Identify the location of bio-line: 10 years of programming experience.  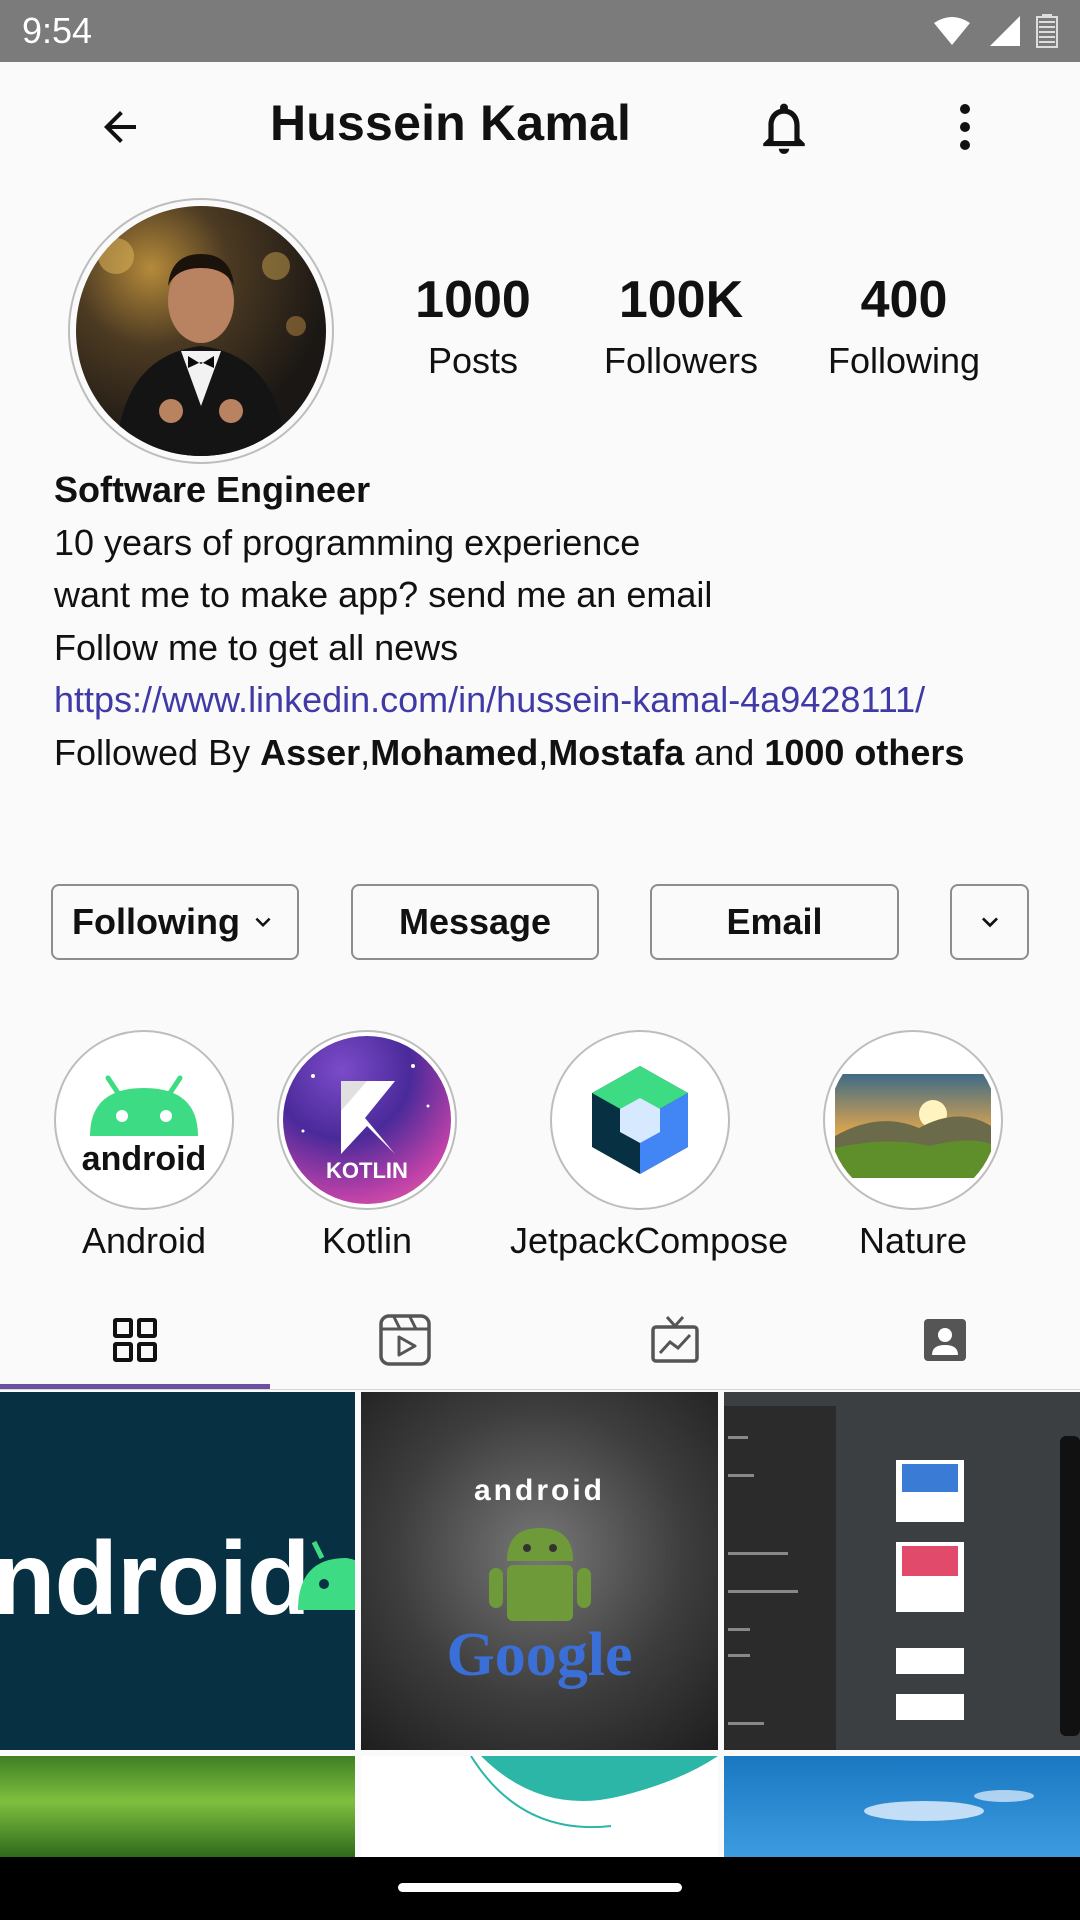
(347, 542).